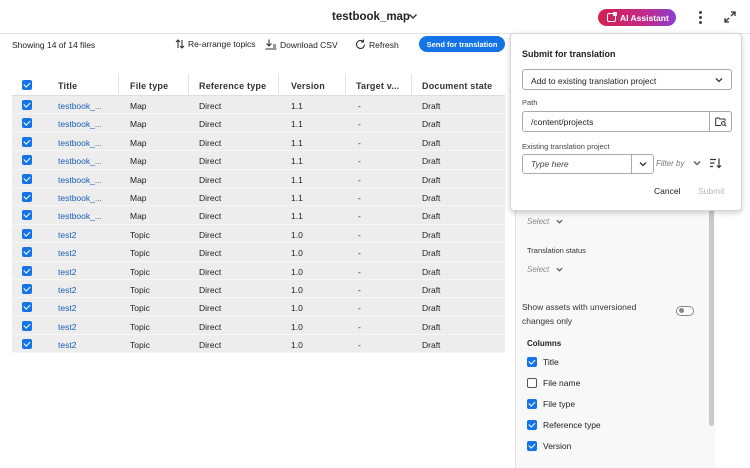 The image size is (750, 468). Describe the element at coordinates (685, 311) in the screenshot. I see `unversioned-toggle` at that location.